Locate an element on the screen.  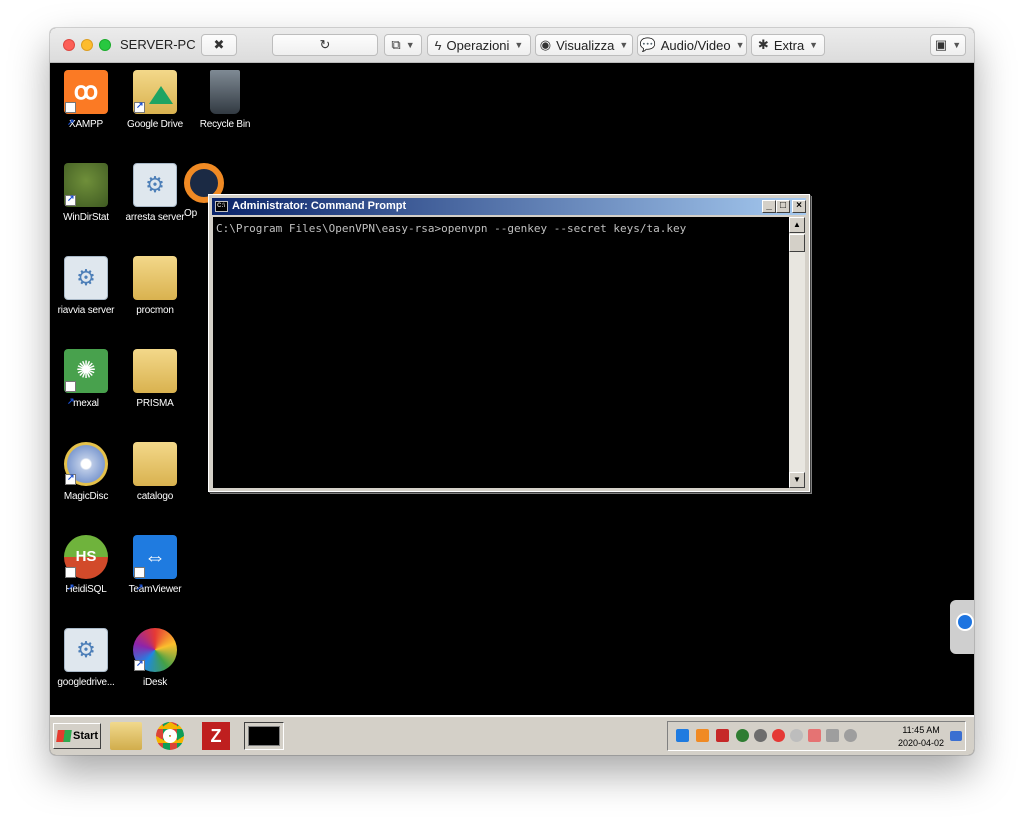
windows-flag-icon is located at coordinates (64, 736).